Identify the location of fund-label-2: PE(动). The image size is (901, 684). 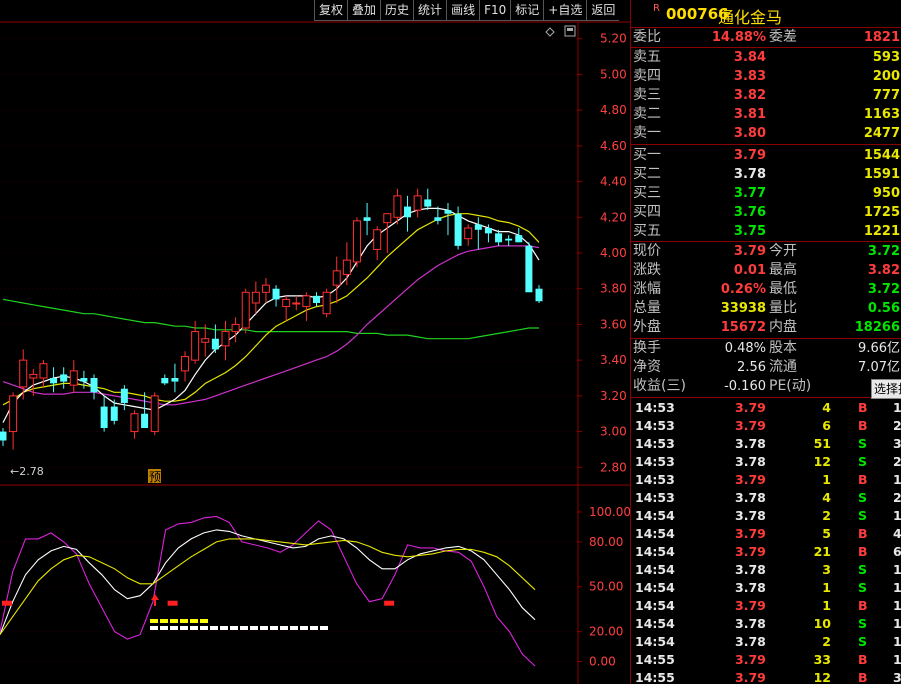
(790, 386).